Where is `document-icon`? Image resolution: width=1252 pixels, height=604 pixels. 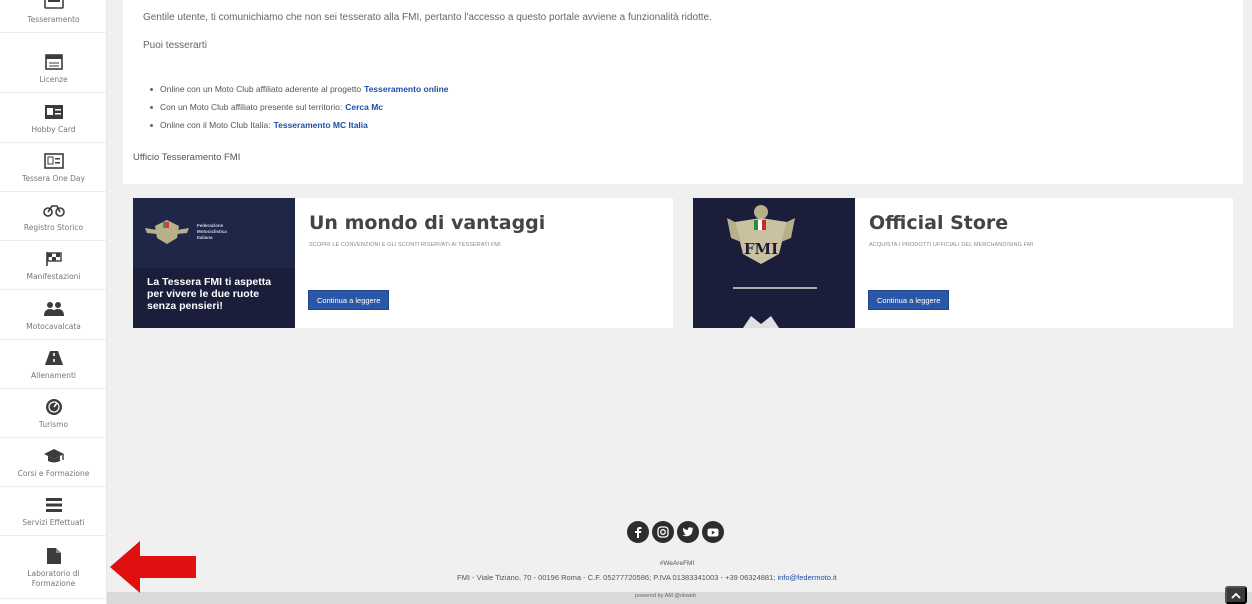
document-icon is located at coordinates (54, 556).